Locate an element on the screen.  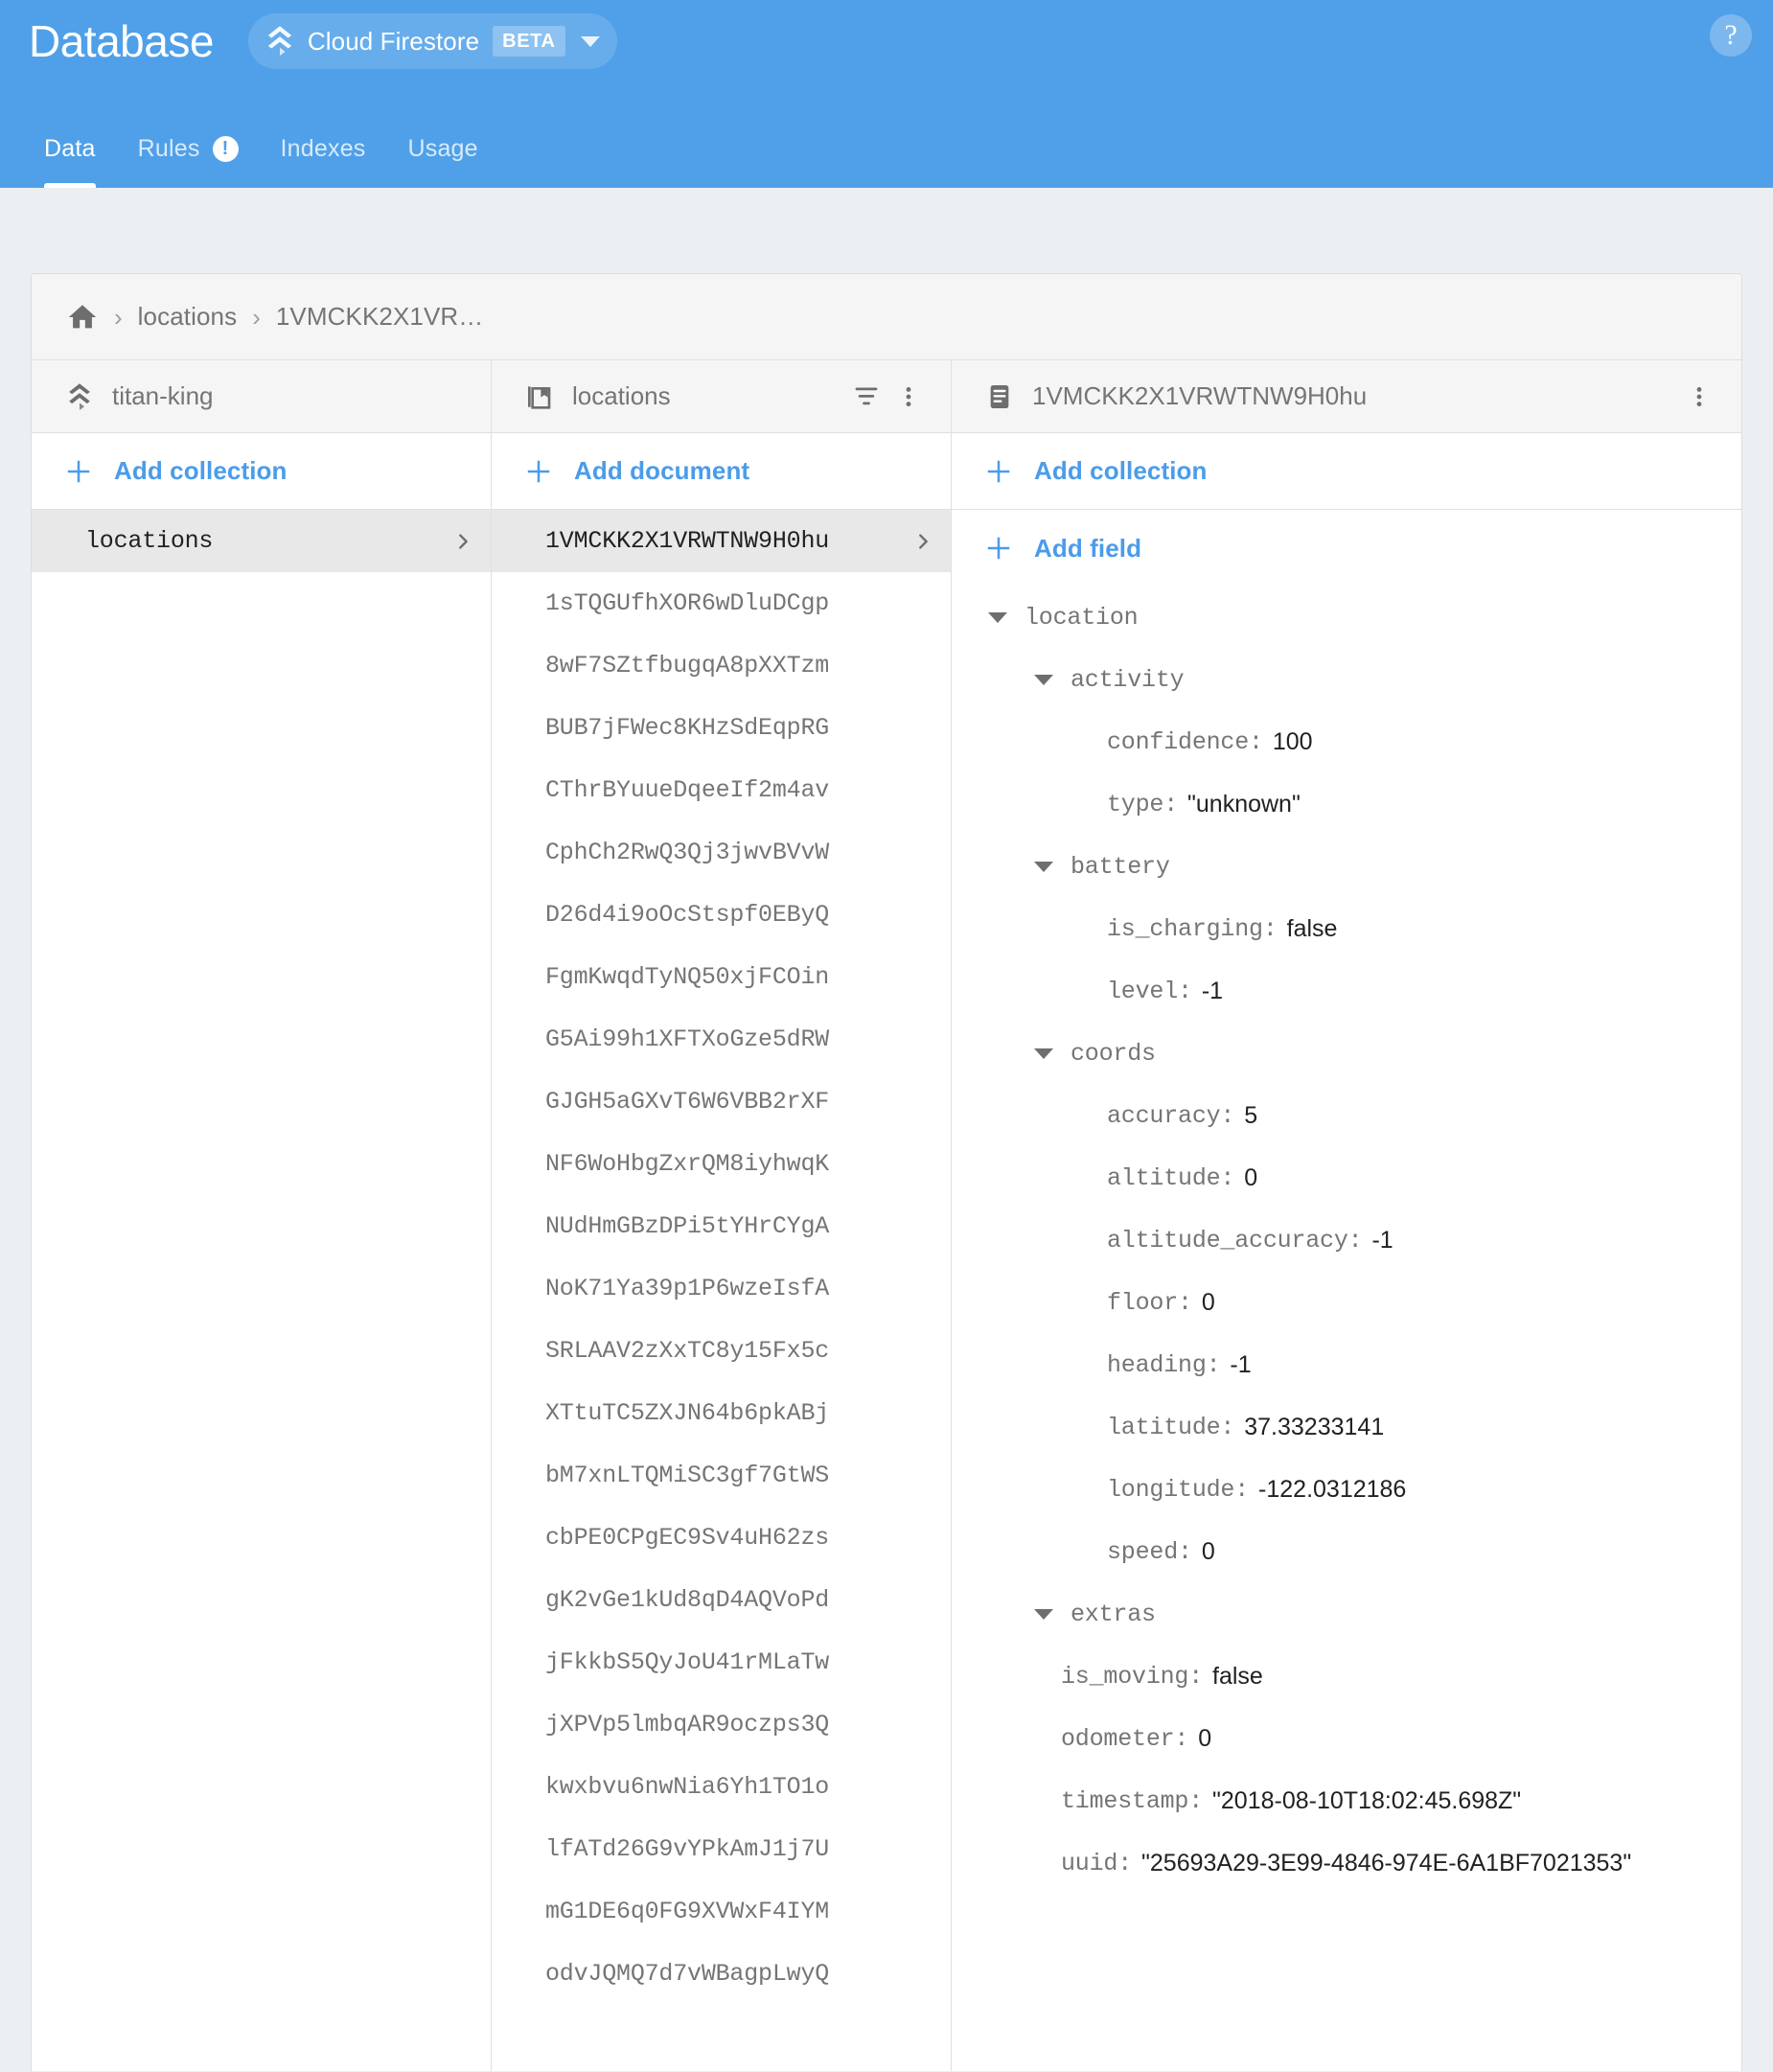
document-list-item: jFkkbS5QyJoU41rMLaTw is located at coordinates (721, 1662).